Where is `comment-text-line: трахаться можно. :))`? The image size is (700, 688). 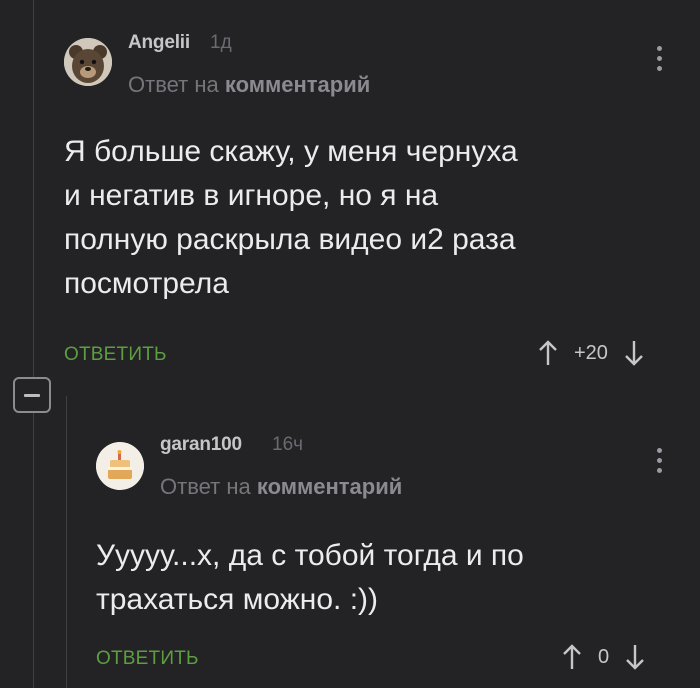
comment-text-line: трахаться можно. :)) is located at coordinates (237, 599).